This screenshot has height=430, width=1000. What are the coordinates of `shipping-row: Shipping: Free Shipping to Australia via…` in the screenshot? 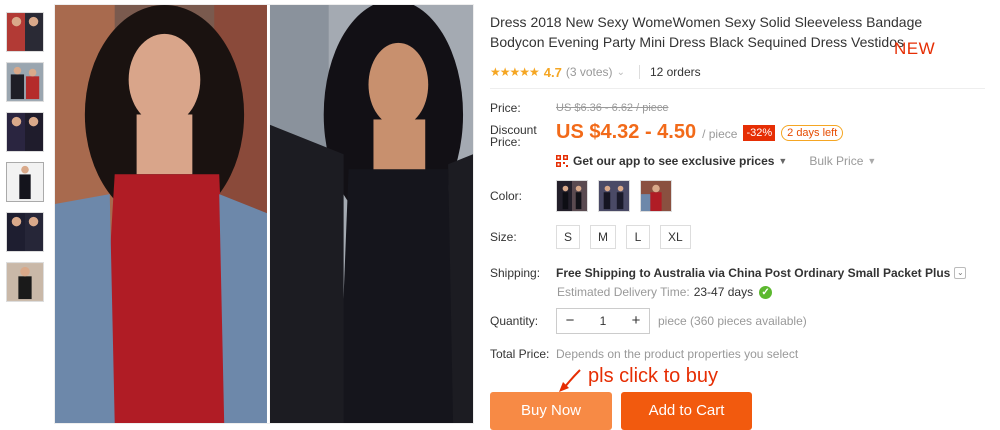 It's located at (728, 273).